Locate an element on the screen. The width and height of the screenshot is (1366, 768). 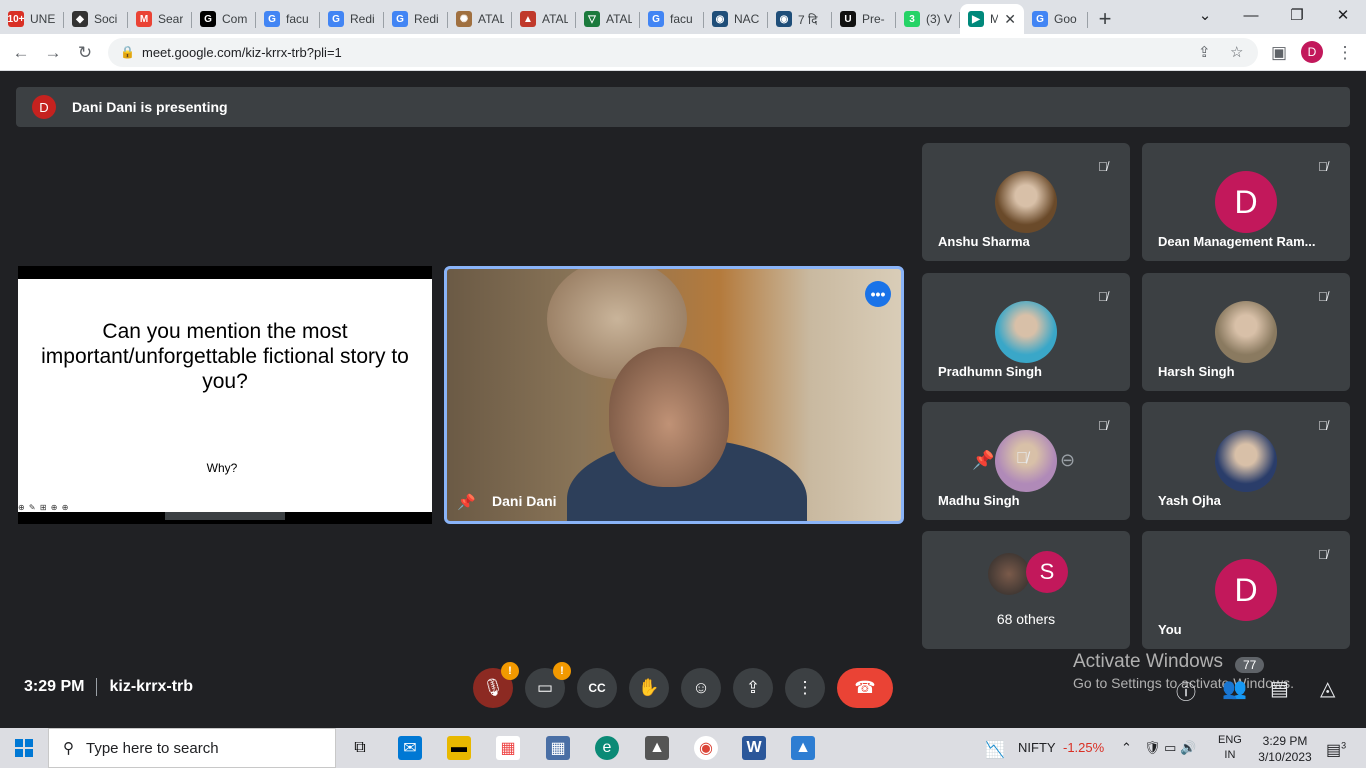
browser-tab-9: ▽ ATAL is located at coordinates (608, 19).